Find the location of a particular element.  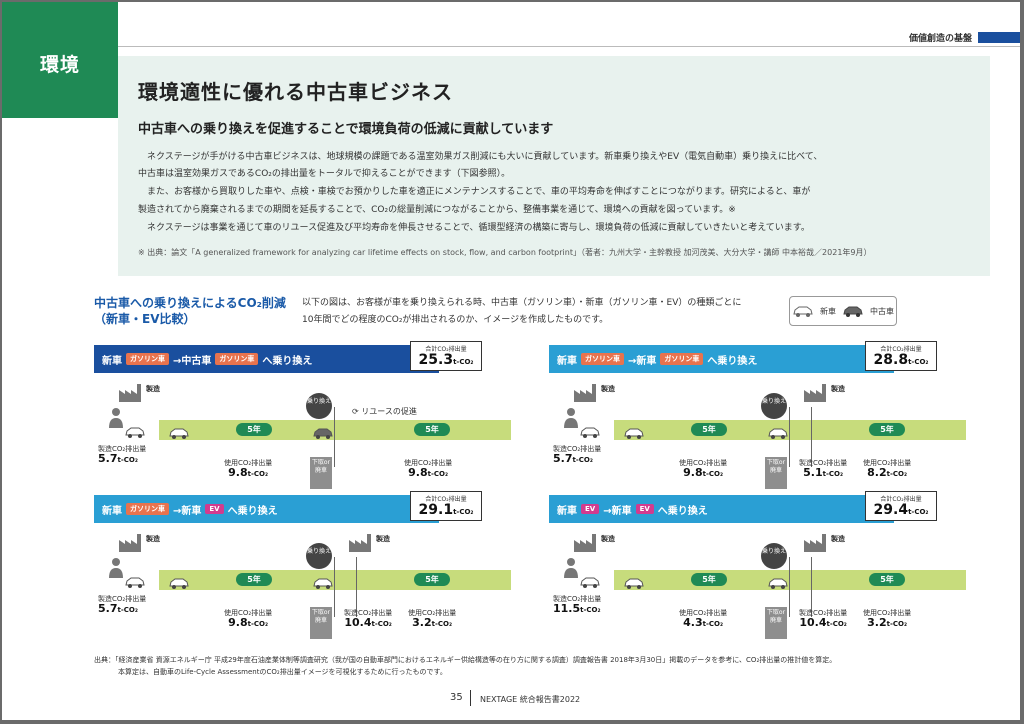

comparison-desc-line2: 10年間でどの程度のCO₂が排出されるのか、イメージを作成したものです。 is located at coordinates (455, 320).